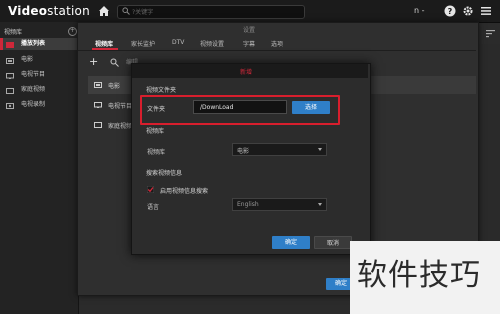 Image resolution: width=500 pixels, height=314 pixels. What do you see at coordinates (277, 43) in the screenshot?
I see `tab-options: 选项` at bounding box center [277, 43].